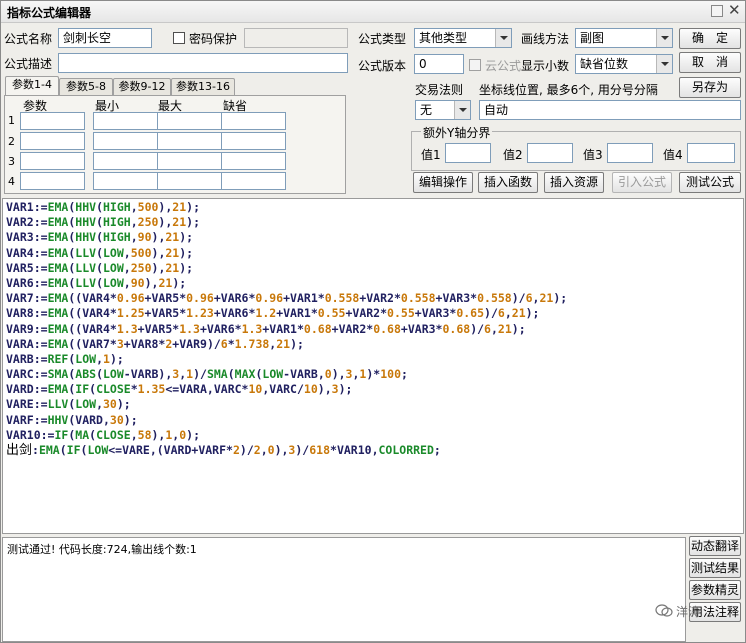  I want to click on formula-name-input: 剑刺长空, so click(105, 38).